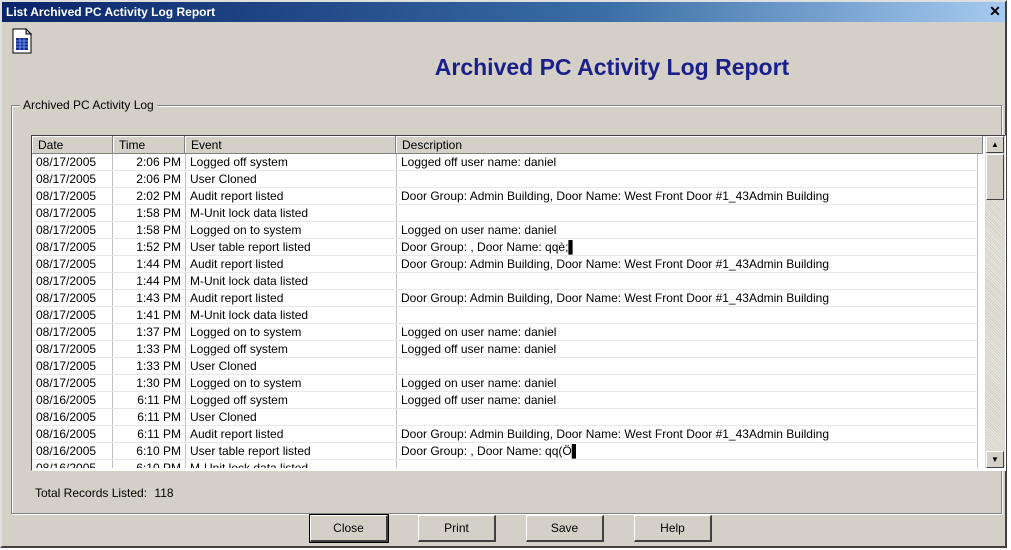  Describe the element at coordinates (995, 177) in the screenshot. I see `scroll-thumb` at that location.